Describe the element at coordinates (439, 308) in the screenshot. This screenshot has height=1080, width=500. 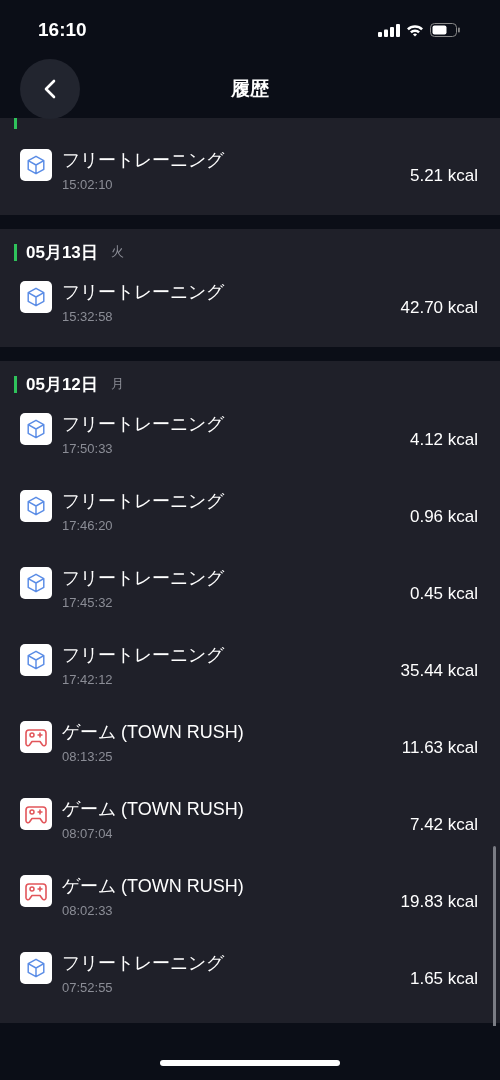
I see `calorie-value: 42.70 kcal` at that location.